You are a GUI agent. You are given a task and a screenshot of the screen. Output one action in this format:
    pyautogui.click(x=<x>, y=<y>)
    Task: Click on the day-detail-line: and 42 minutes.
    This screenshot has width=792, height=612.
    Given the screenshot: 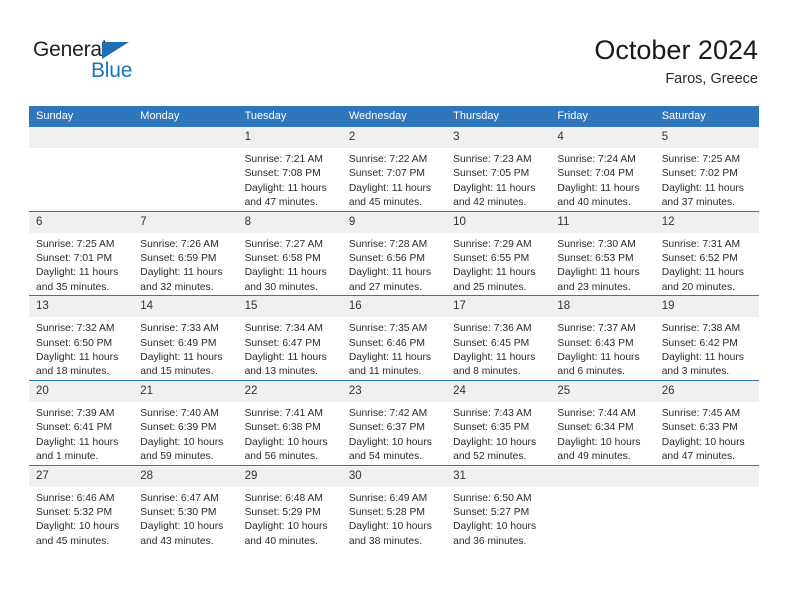 What is the action you would take?
    pyautogui.click(x=490, y=203)
    